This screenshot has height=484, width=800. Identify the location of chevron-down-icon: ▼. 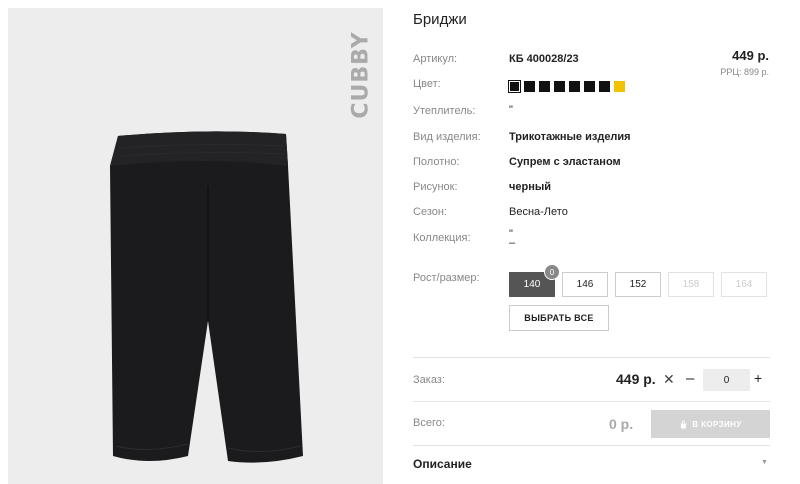
(764, 462).